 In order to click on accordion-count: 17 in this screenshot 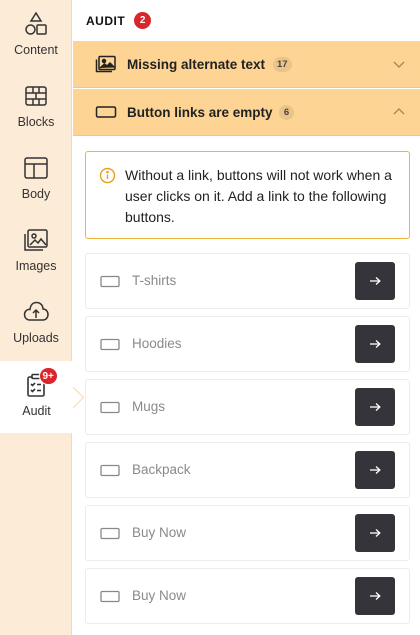, I will do `click(282, 64)`.